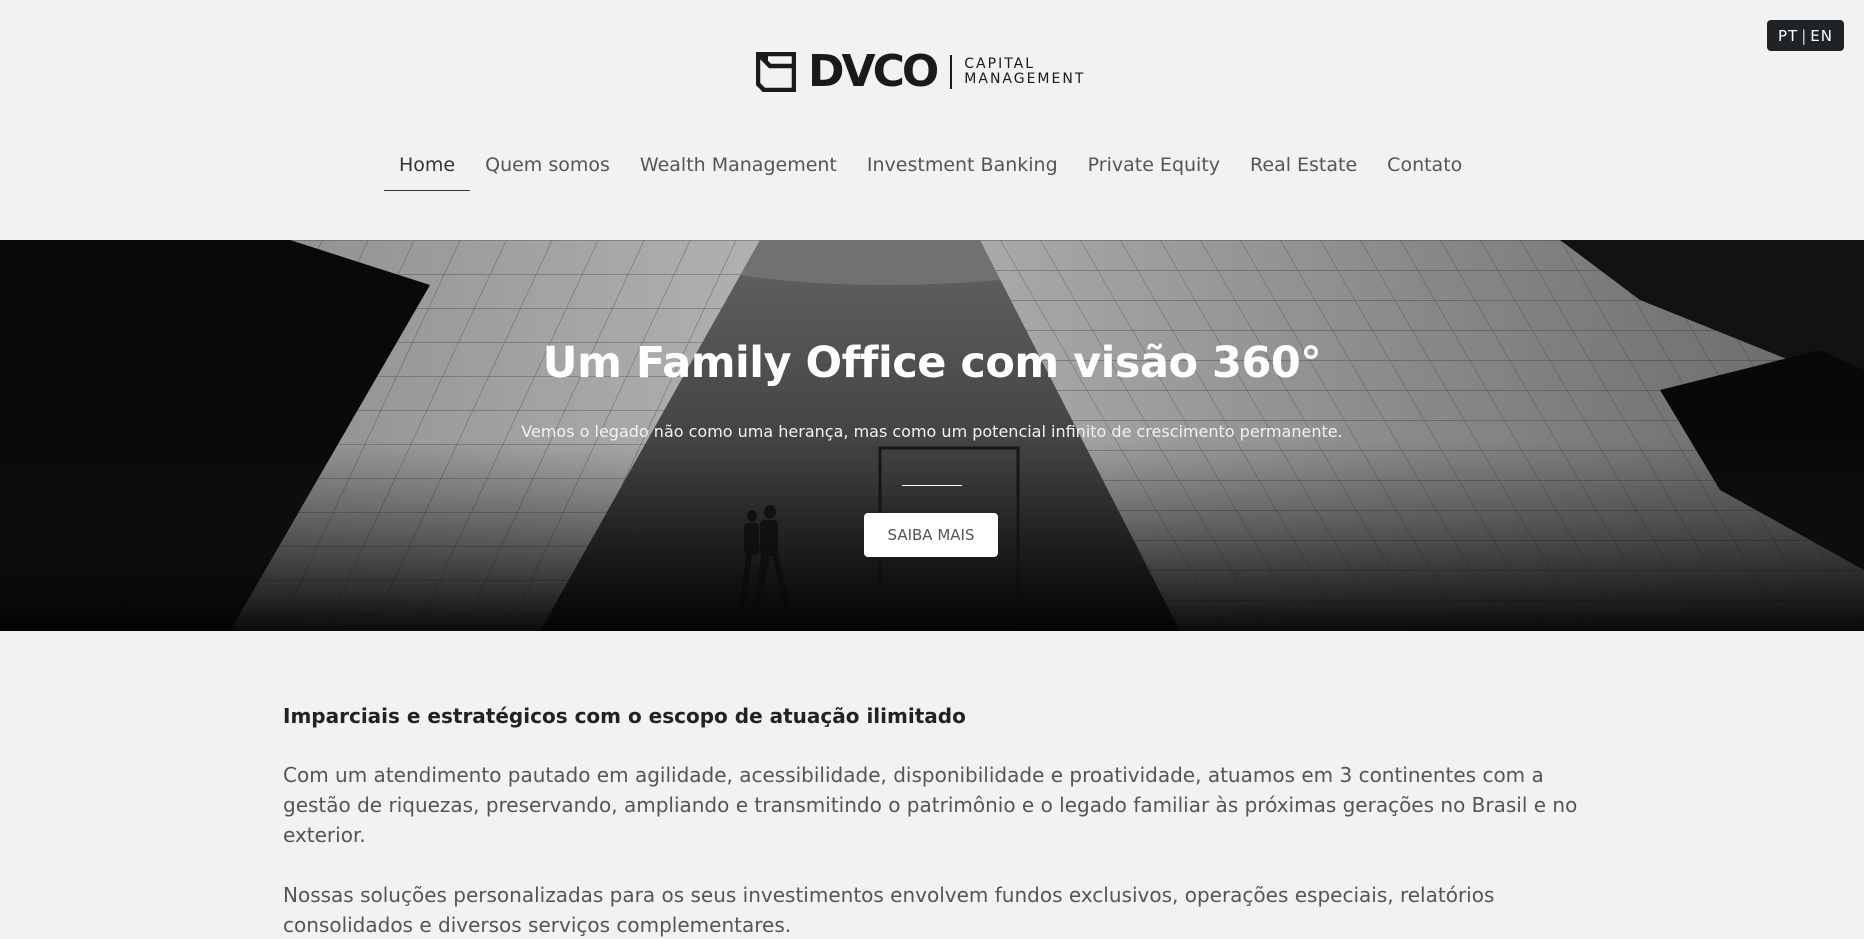  What do you see at coordinates (427, 169) in the screenshot?
I see `nav-item-home: Home` at bounding box center [427, 169].